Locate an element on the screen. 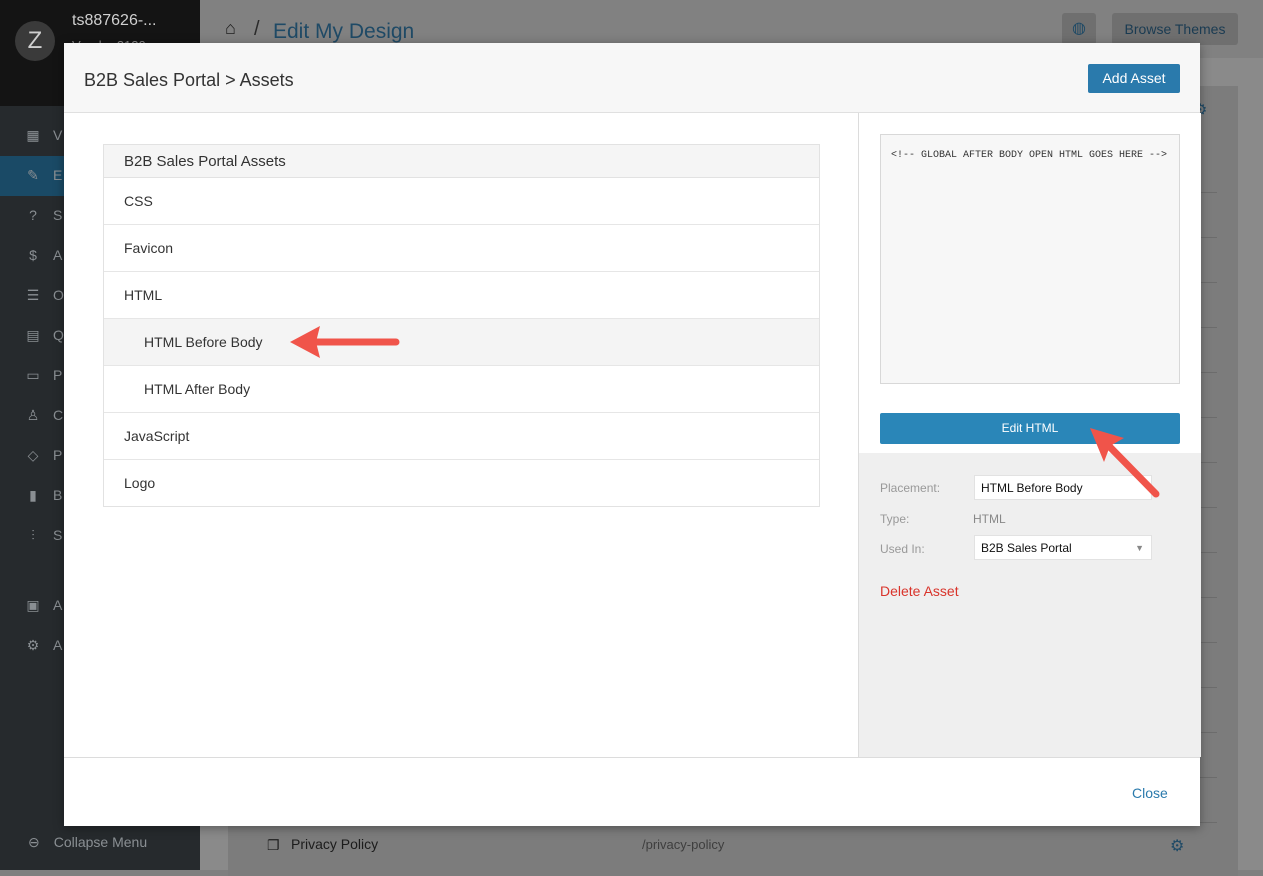 This screenshot has height=876, width=1263. close-link: Close is located at coordinates (1150, 793).